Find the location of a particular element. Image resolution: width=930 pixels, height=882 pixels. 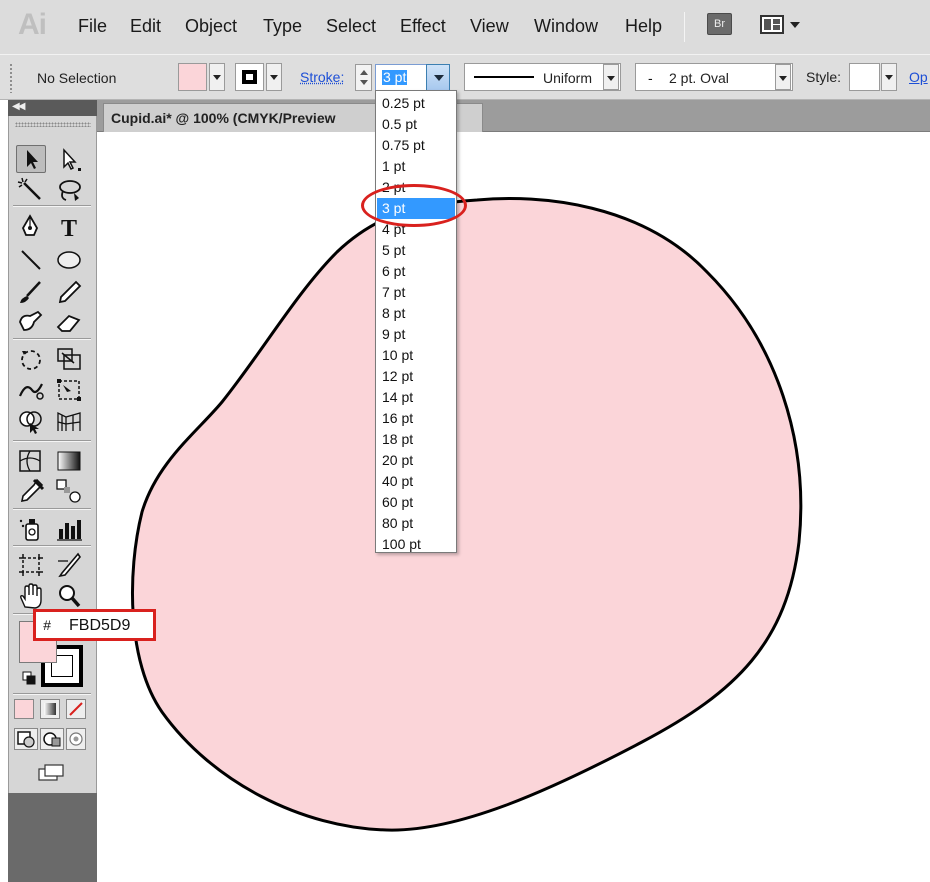

stroke-option-9: 9 pt is located at coordinates (416, 334).